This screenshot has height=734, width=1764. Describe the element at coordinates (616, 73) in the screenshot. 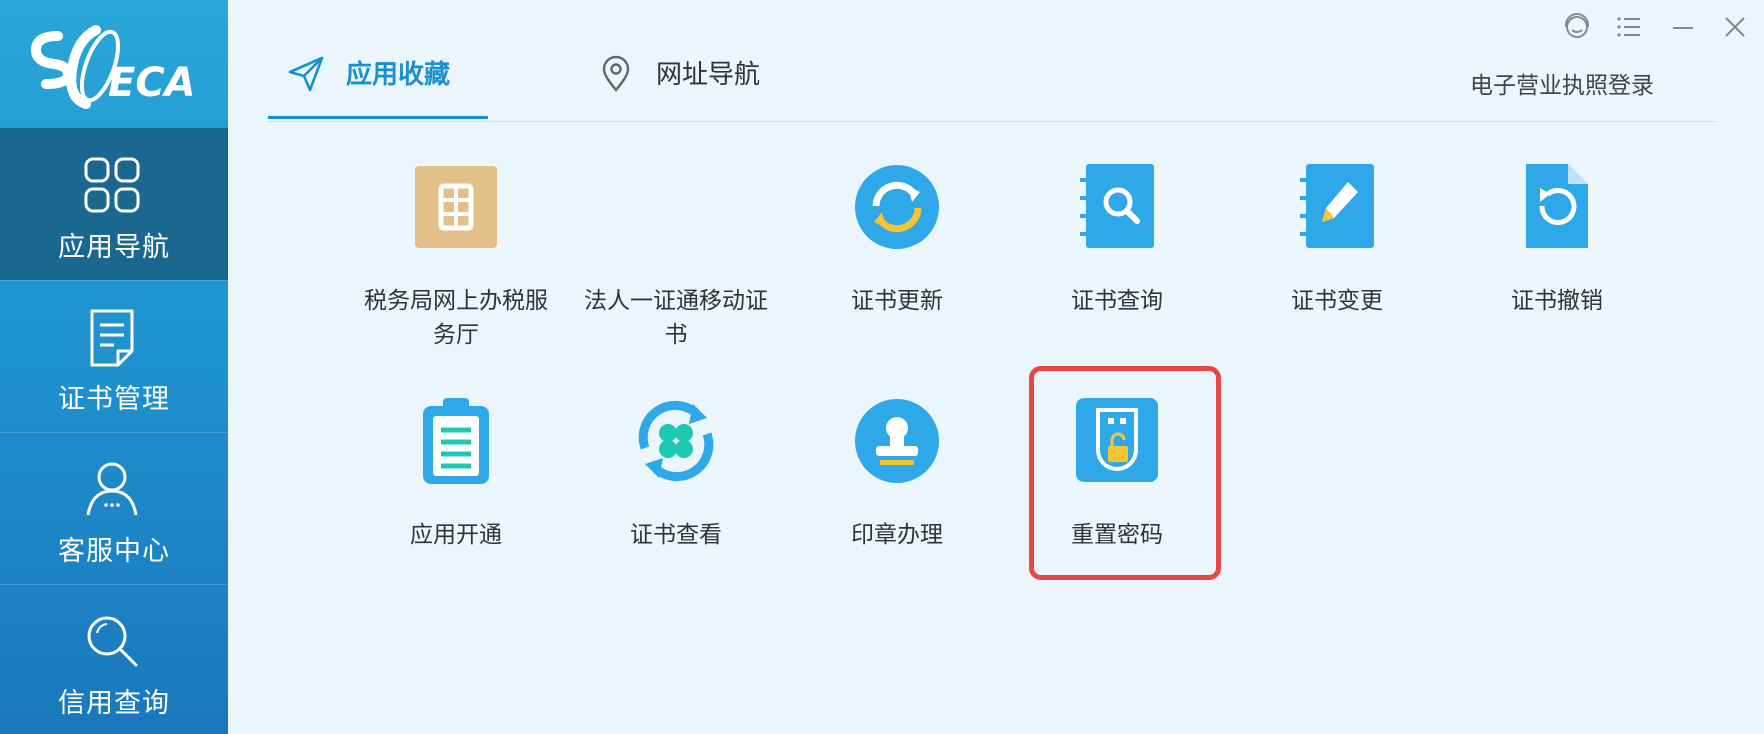

I see `location-pin-icon` at that location.